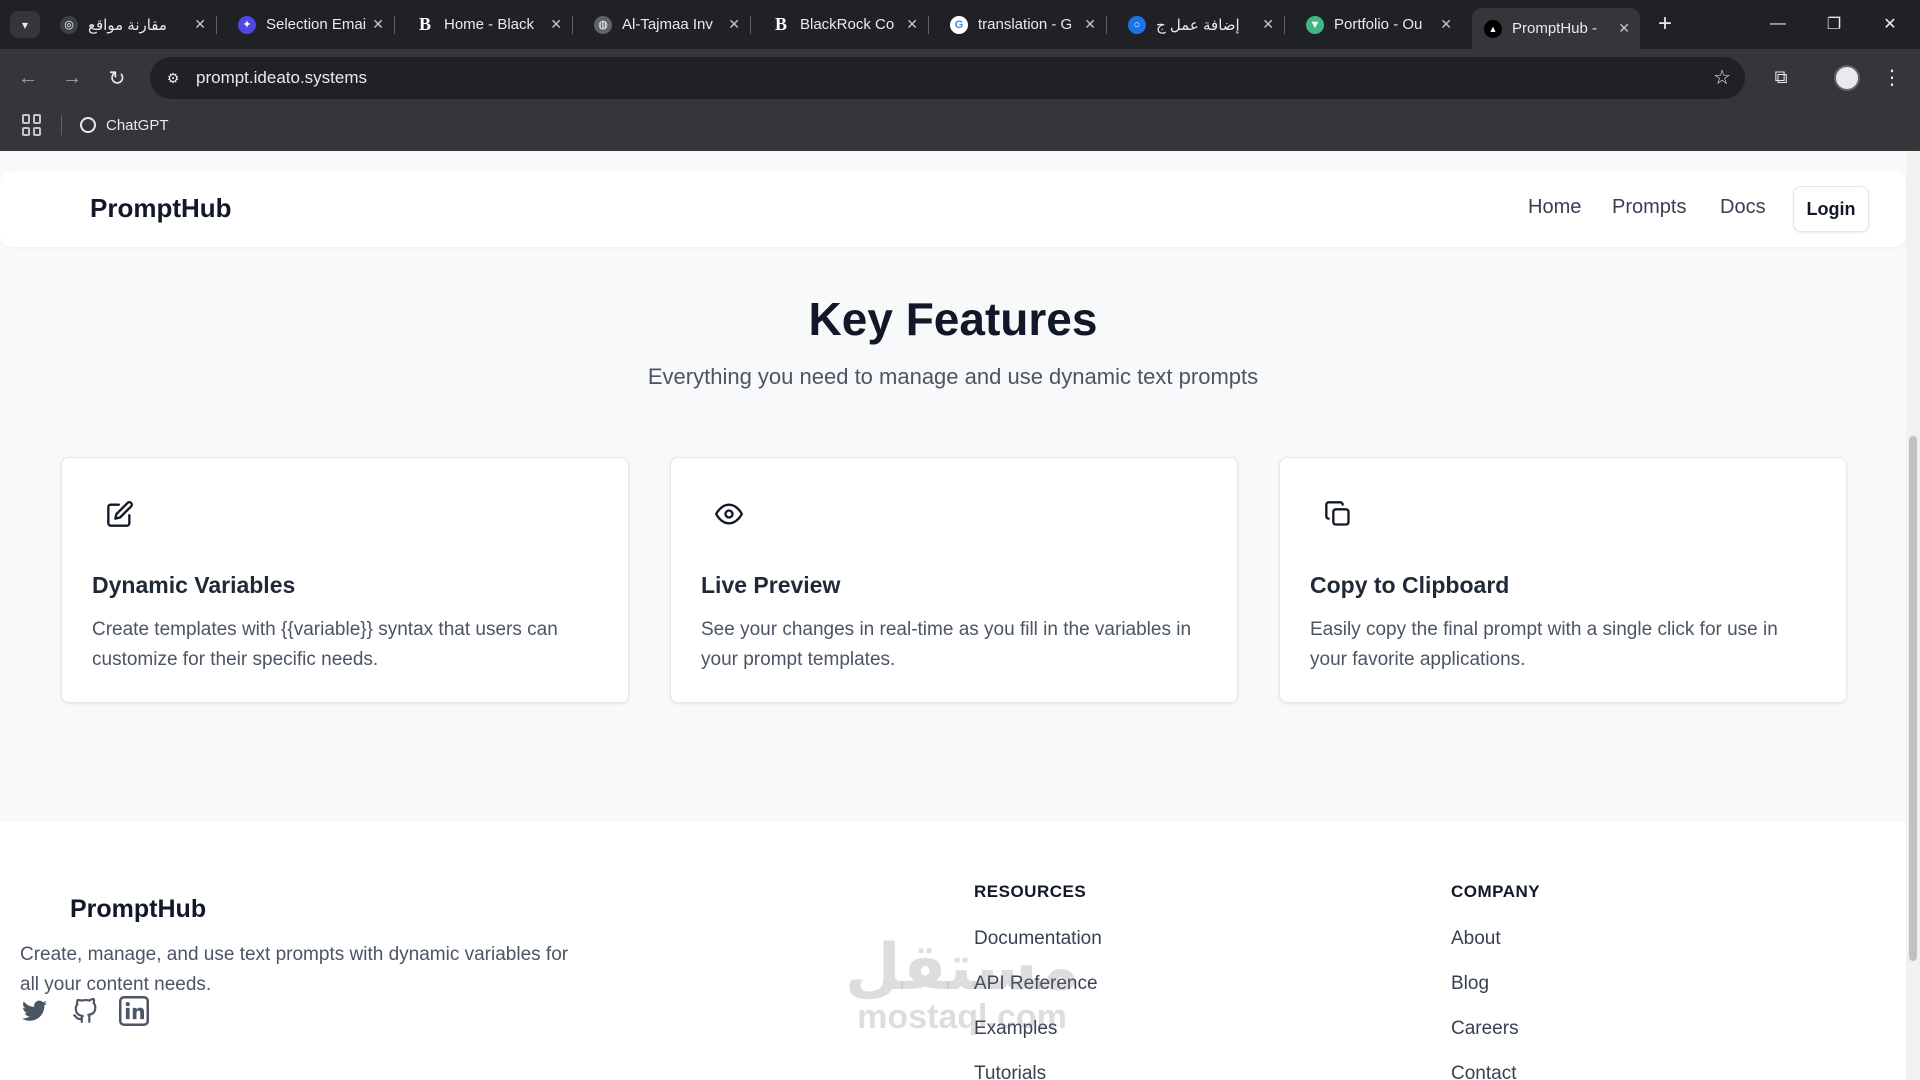 The height and width of the screenshot is (1080, 1920). What do you see at coordinates (316, 24) in the screenshot?
I see `tab-label: Selection Email` at bounding box center [316, 24].